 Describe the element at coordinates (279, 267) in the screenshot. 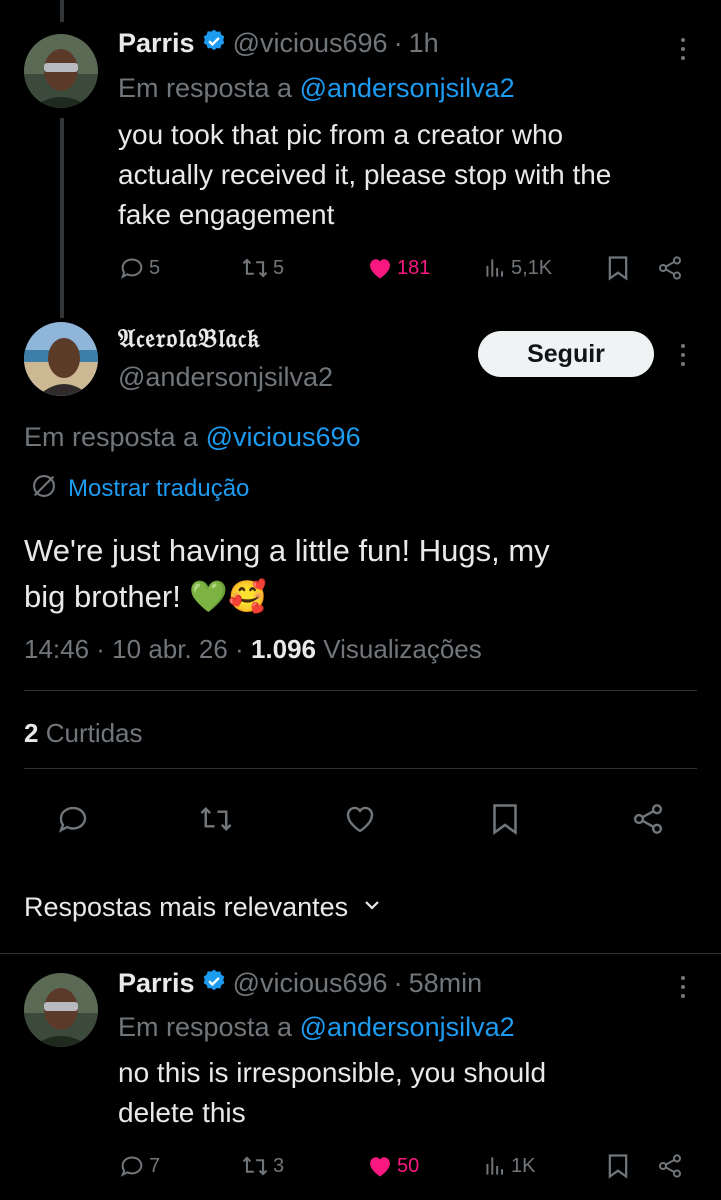

I see `tweet1-retweet-count: 5` at that location.